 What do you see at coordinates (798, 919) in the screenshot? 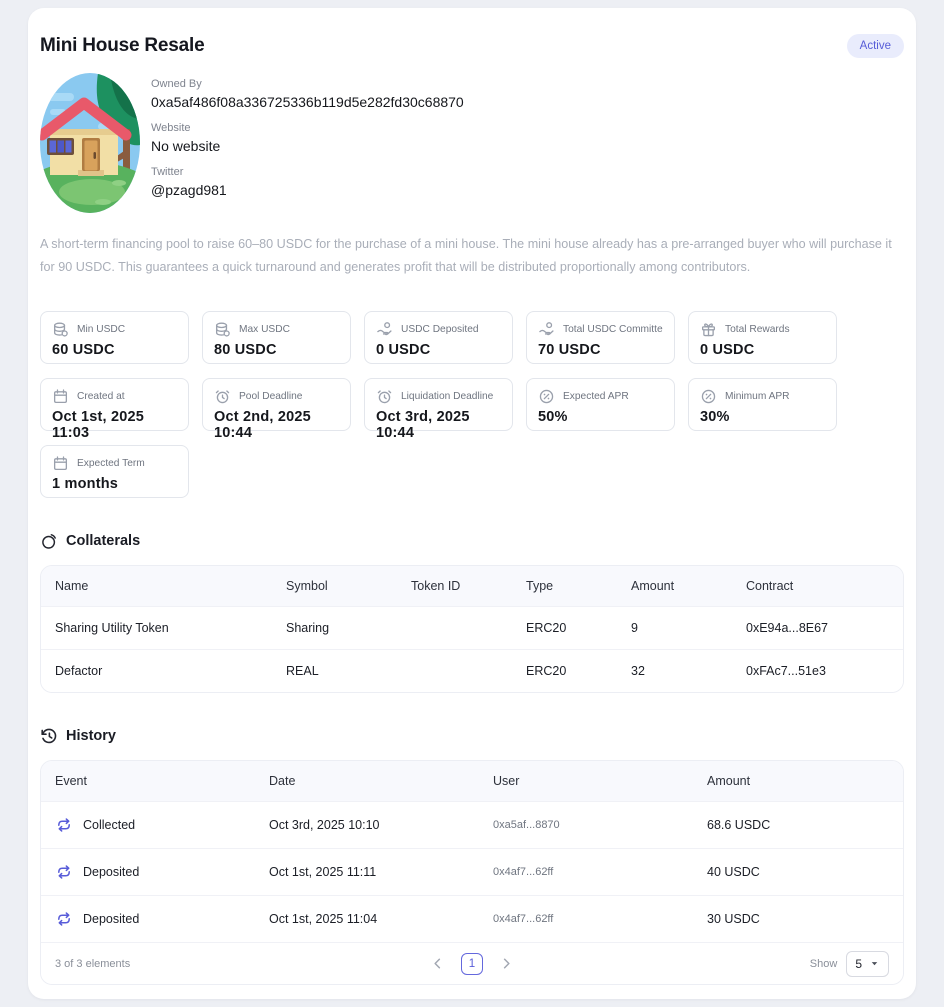
I see `event-amount: 30 USDC` at bounding box center [798, 919].